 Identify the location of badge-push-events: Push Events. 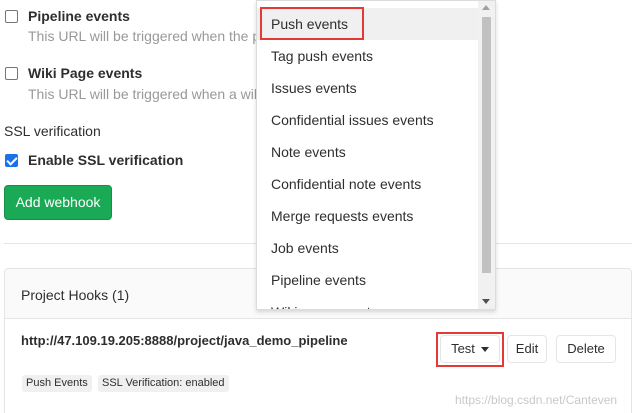
(57, 383).